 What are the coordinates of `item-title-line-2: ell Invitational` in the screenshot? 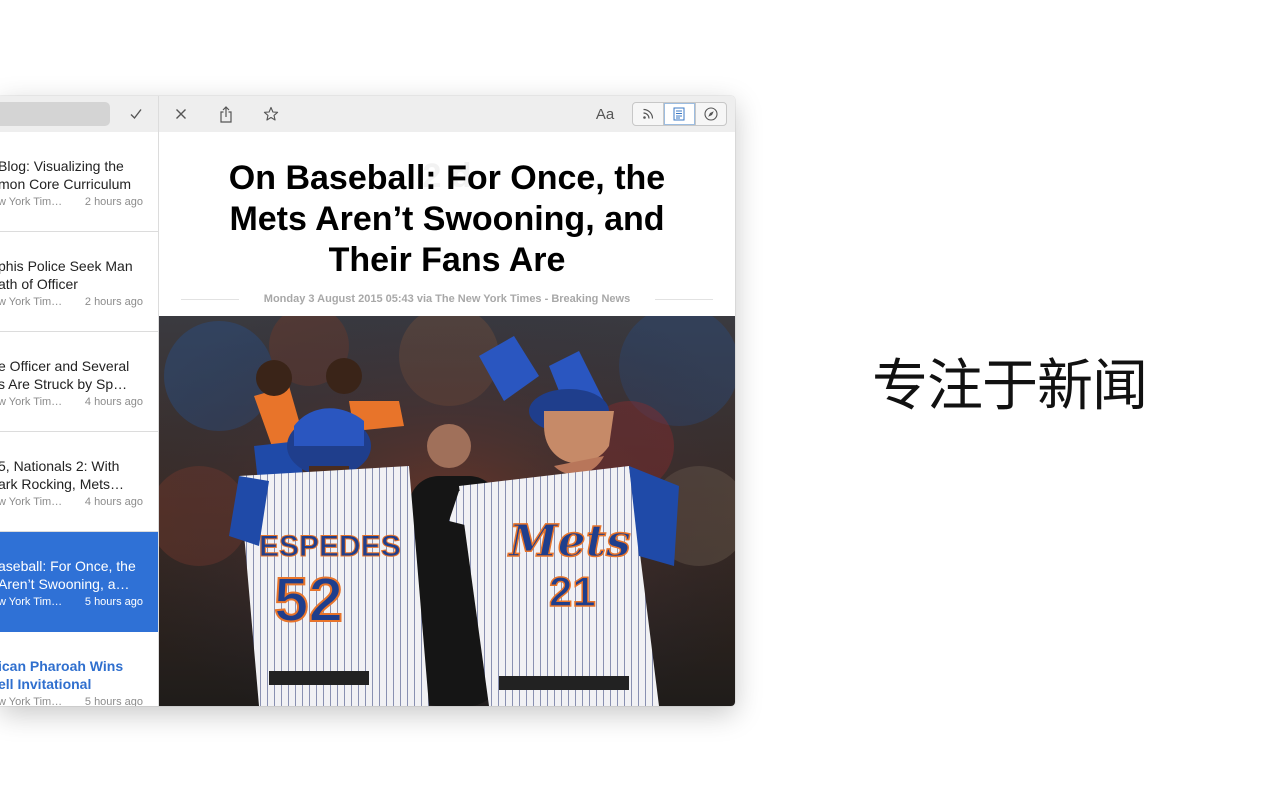 It's located at (46, 684).